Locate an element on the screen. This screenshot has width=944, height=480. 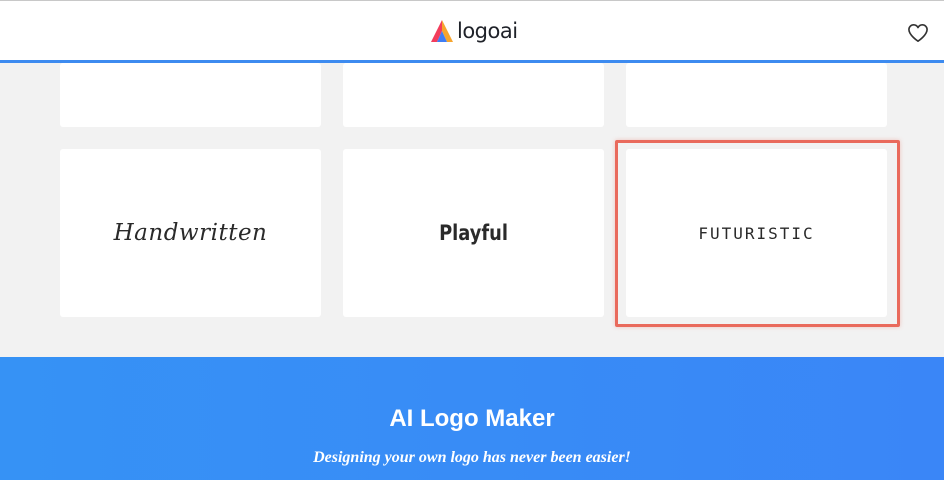
hero-title: AI Logo Maker is located at coordinates (472, 418).